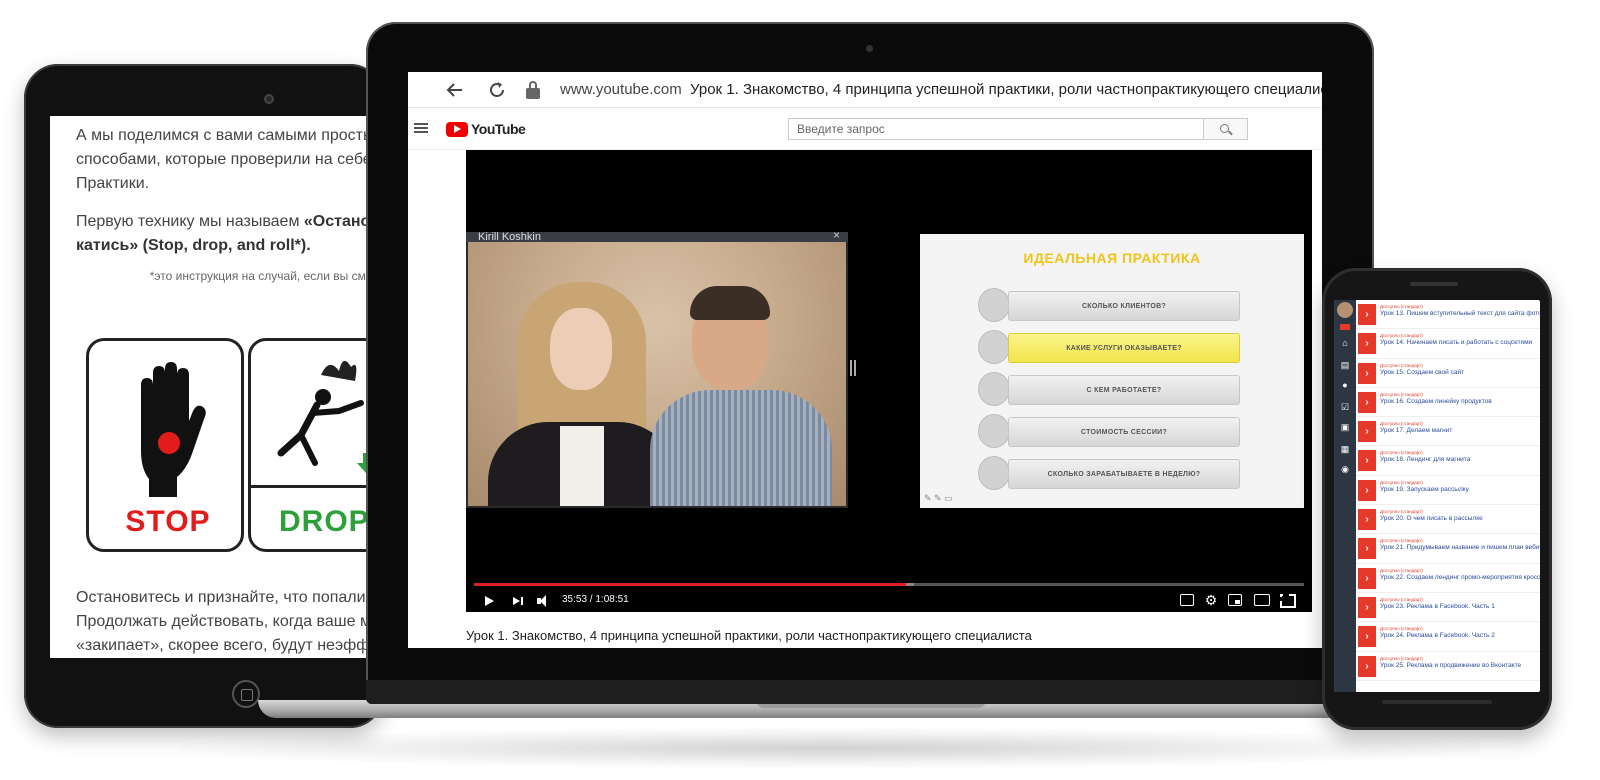  Describe the element at coordinates (1345, 427) in the screenshot. I see `chat-icon: ▣` at that location.